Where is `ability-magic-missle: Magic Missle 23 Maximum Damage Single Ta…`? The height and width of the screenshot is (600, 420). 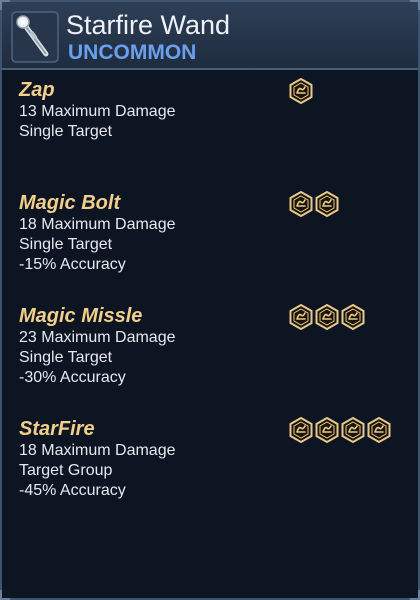 ability-magic-missle: Magic Missle 23 Maximum Damage Single Ta… is located at coordinates (214, 346).